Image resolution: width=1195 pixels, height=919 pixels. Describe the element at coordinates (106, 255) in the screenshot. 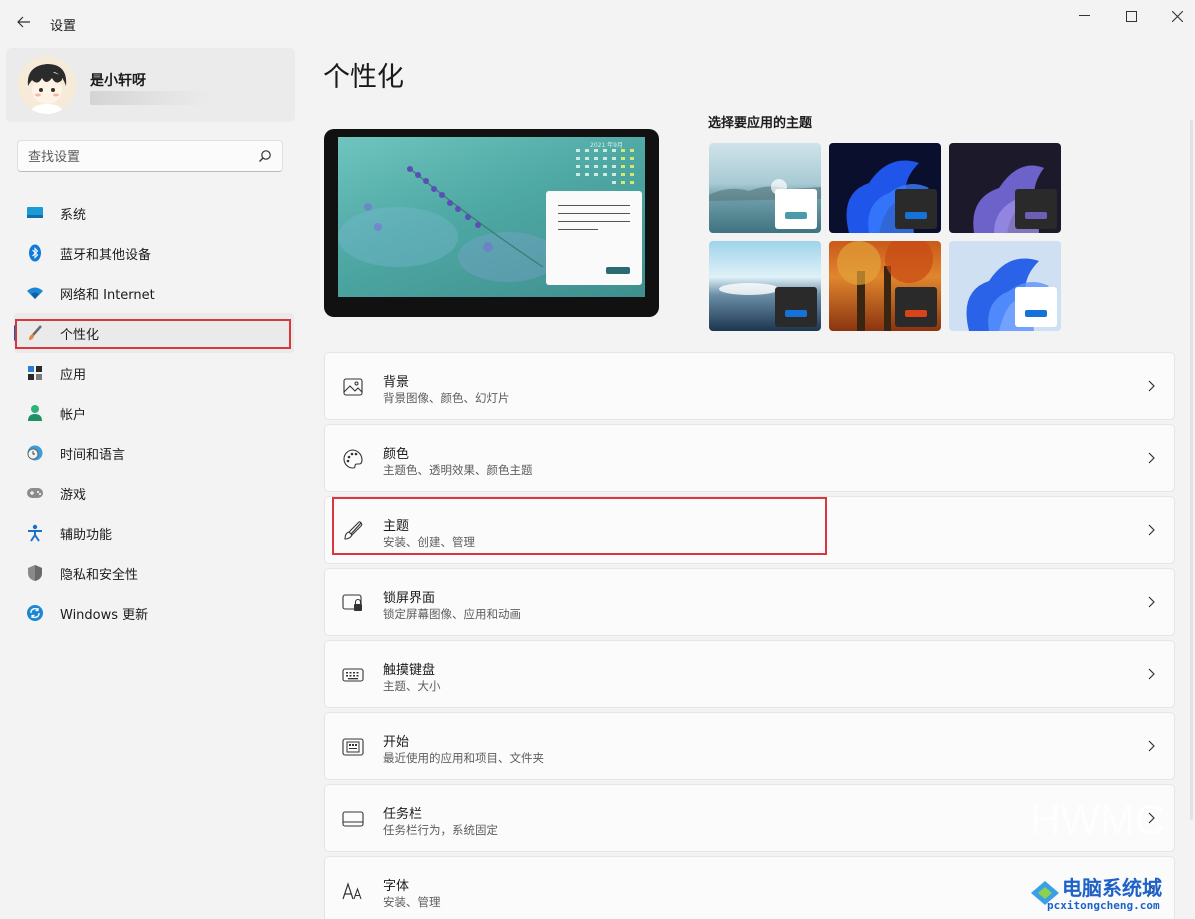

I see `sidebar-item-label: 蓝牙和其他设备` at that location.